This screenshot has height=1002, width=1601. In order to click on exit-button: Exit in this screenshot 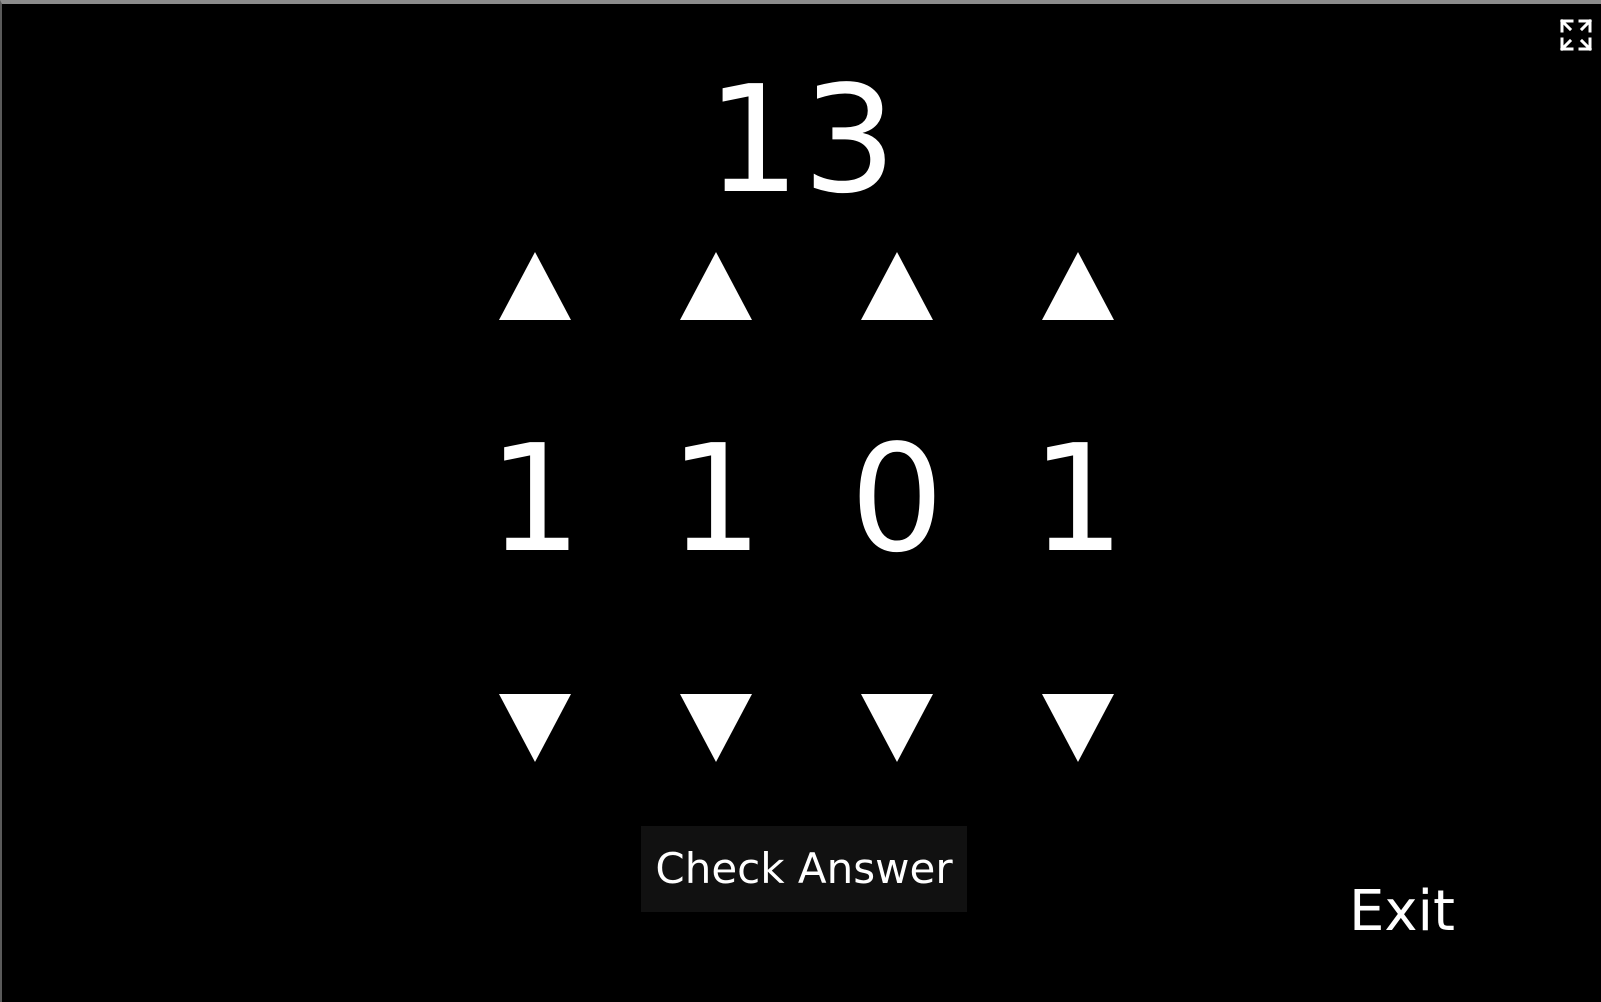, I will do `click(1402, 912)`.